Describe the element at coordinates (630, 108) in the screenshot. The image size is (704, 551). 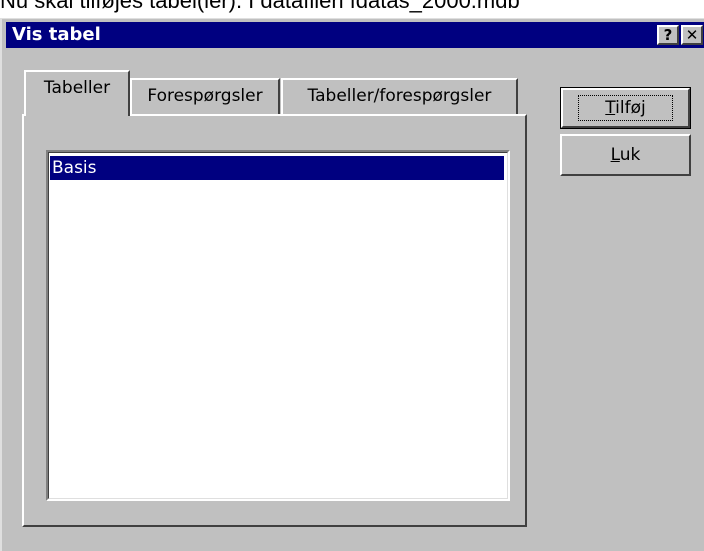
I see `tilfoej-label: ilføj` at that location.